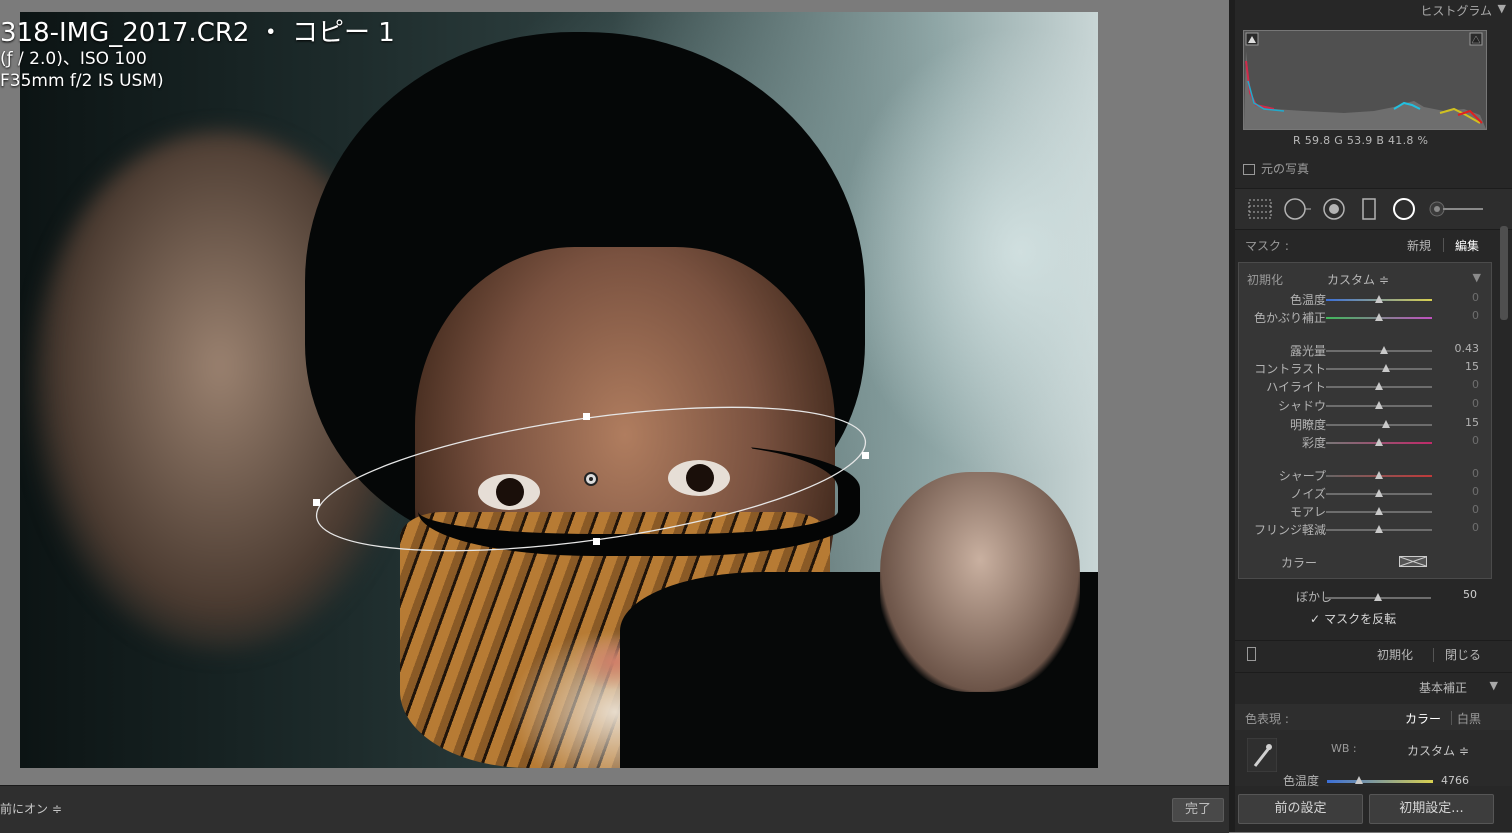 This screenshot has height=833, width=1512. What do you see at coordinates (1249, 169) in the screenshot?
I see `original-photo-checkbox` at bounding box center [1249, 169].